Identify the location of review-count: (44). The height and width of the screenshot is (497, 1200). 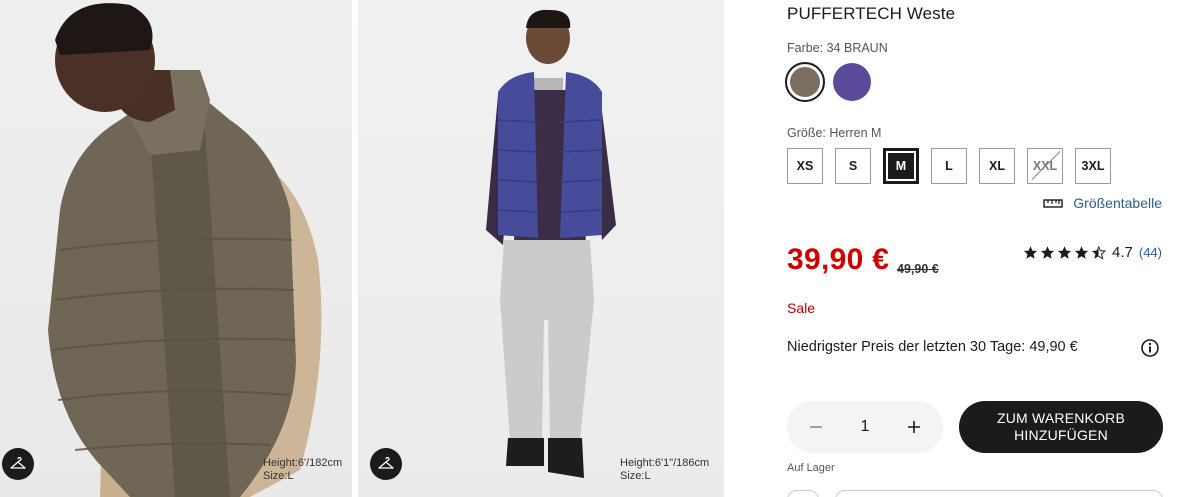
(1150, 252).